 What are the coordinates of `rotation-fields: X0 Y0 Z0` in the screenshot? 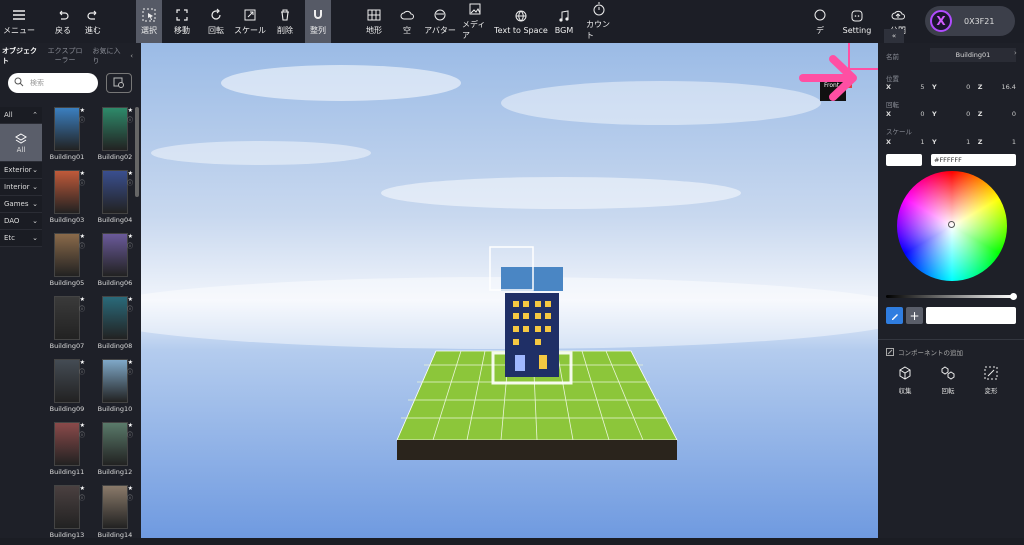 It's located at (951, 114).